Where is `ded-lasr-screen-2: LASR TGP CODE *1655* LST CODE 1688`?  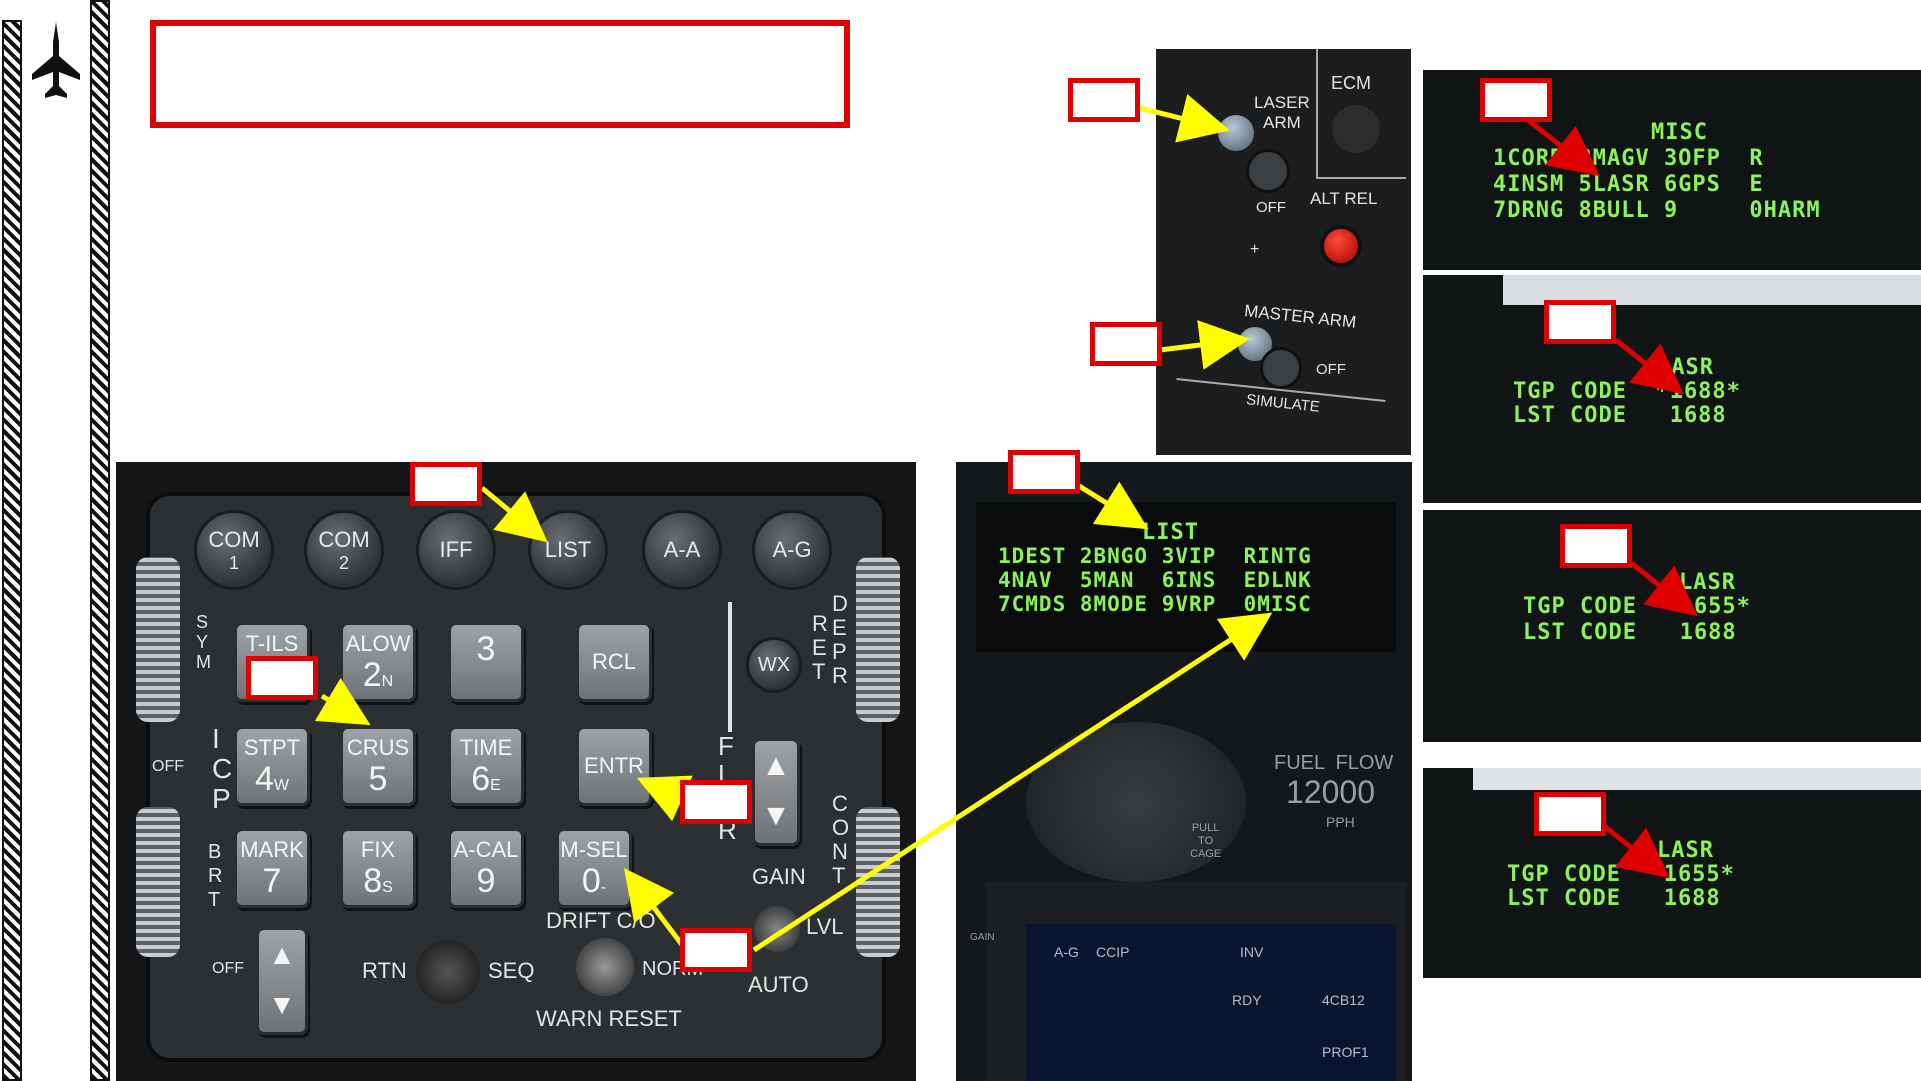 ded-lasr-screen-2: LASR TGP CODE *1655* LST CODE 1688 is located at coordinates (1672, 626).